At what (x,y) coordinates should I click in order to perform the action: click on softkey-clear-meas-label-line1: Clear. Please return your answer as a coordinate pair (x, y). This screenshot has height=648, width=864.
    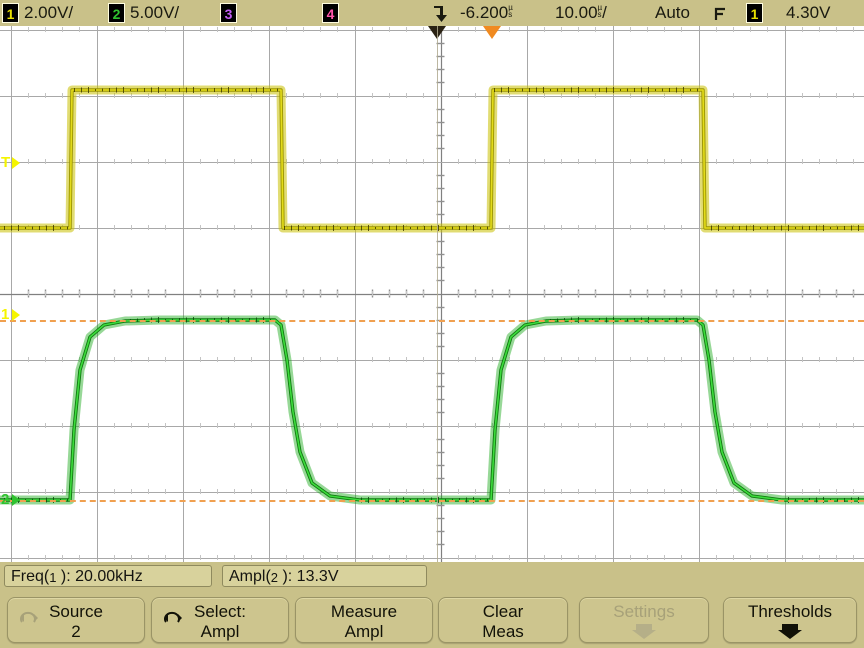
    Looking at the image, I should click on (503, 611).